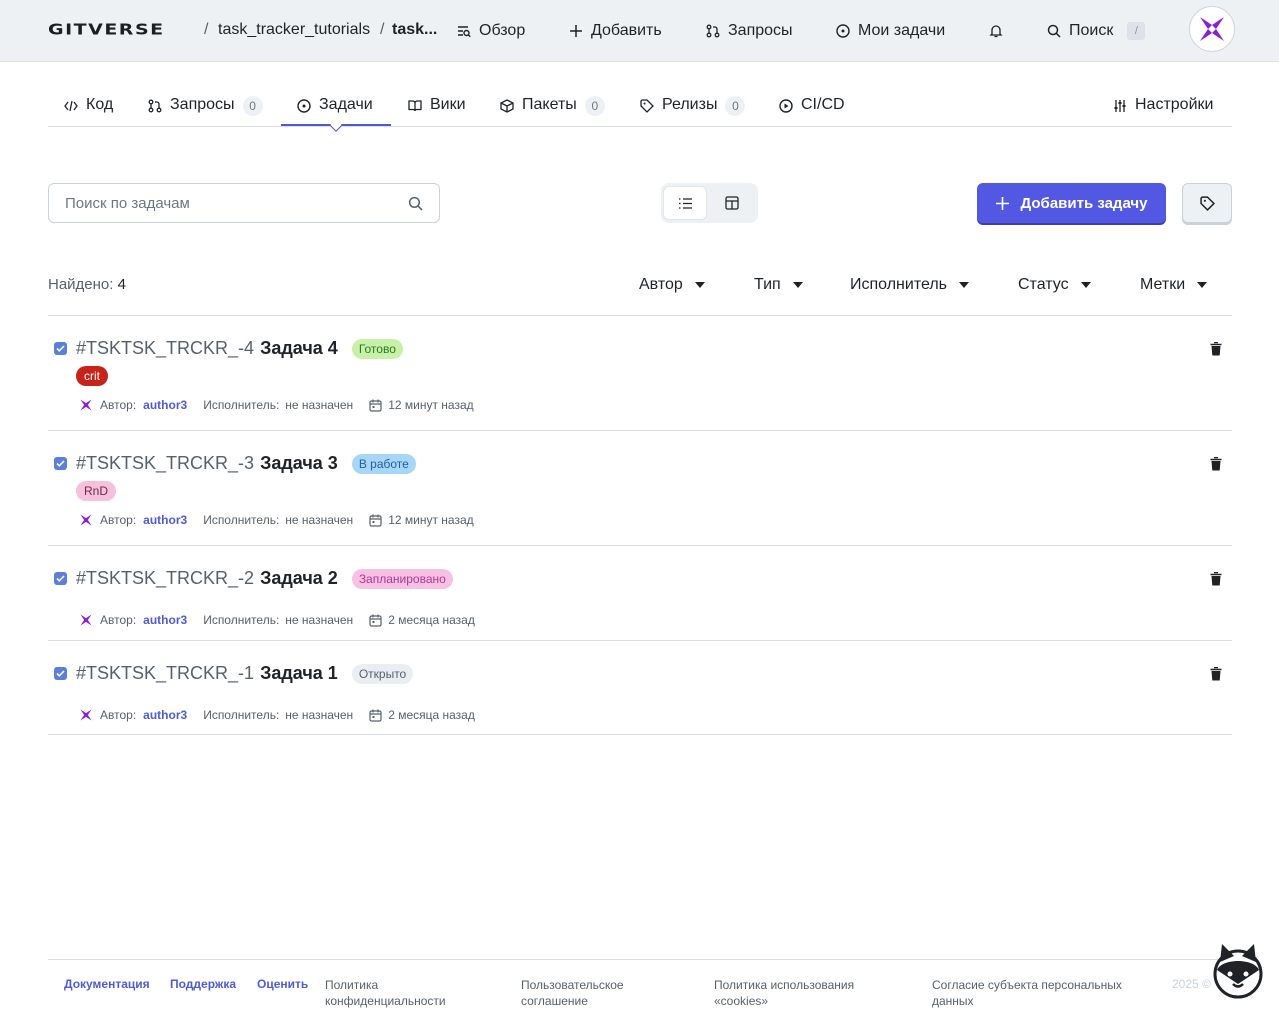 The width and height of the screenshot is (1279, 1023). I want to click on issue-name: Задача 3, so click(299, 463).